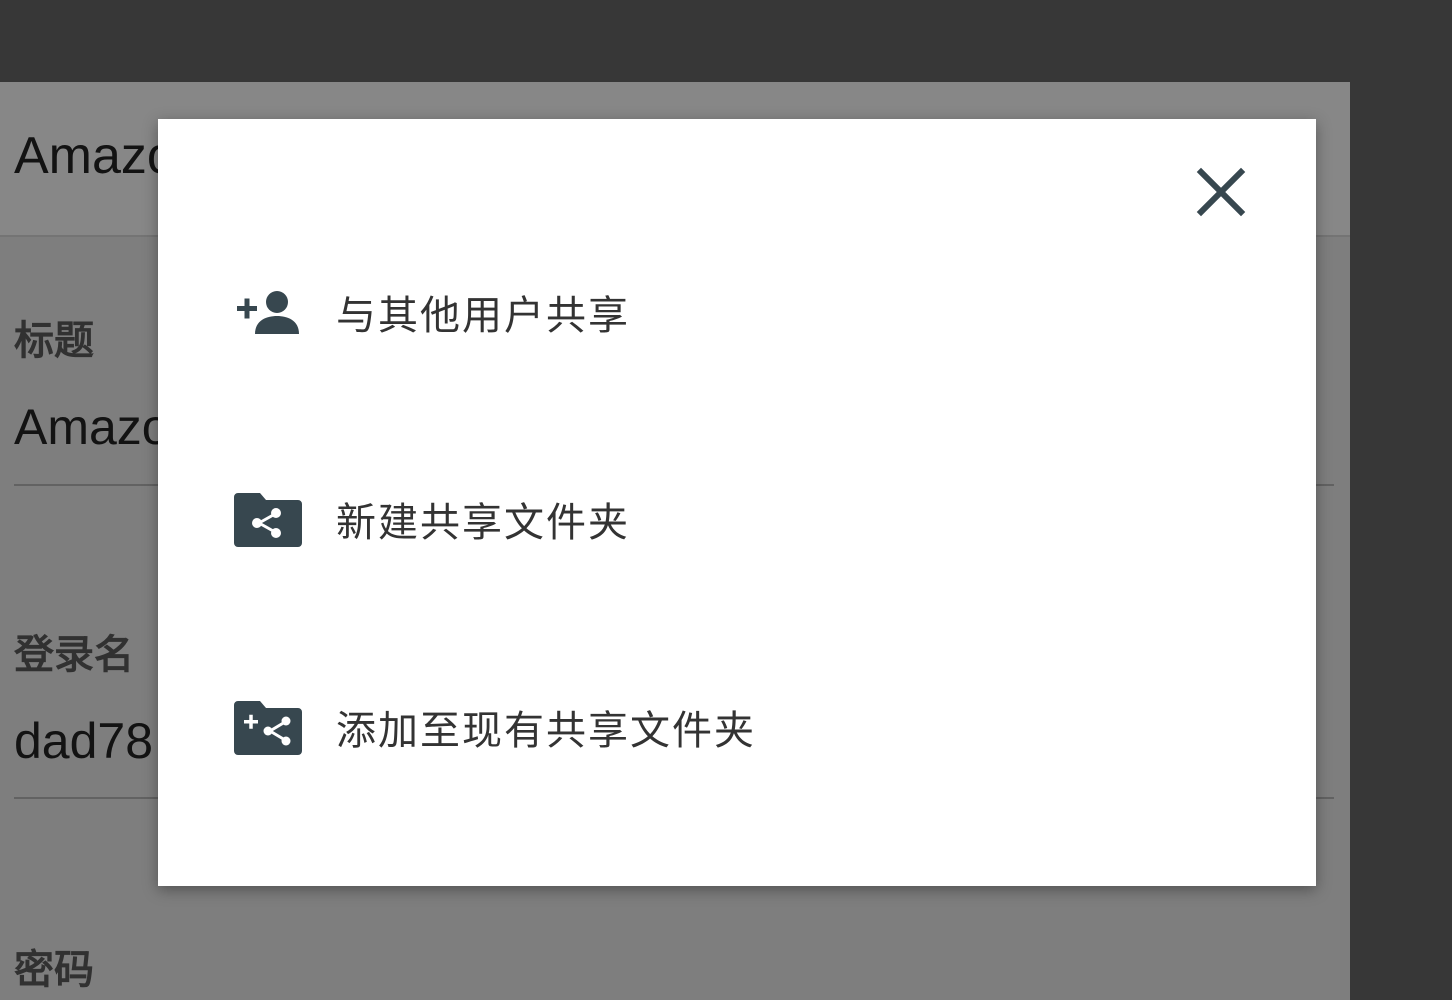  I want to click on add-to-shared-folder-icon, so click(268, 727).